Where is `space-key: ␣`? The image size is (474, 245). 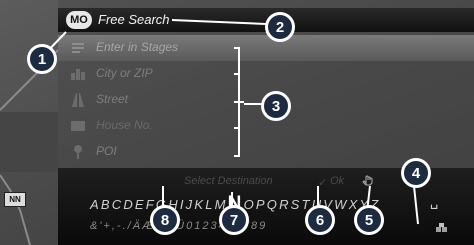 space-key: ␣ is located at coordinates (434, 202).